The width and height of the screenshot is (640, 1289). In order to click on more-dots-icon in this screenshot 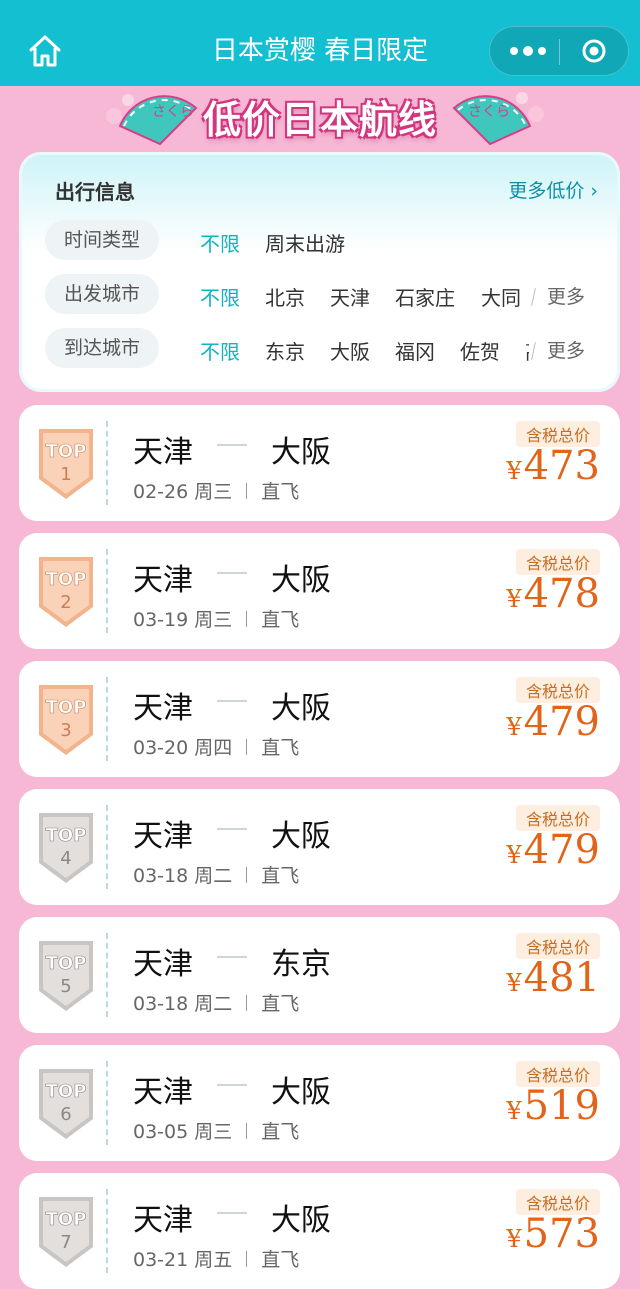, I will do `click(528, 51)`.